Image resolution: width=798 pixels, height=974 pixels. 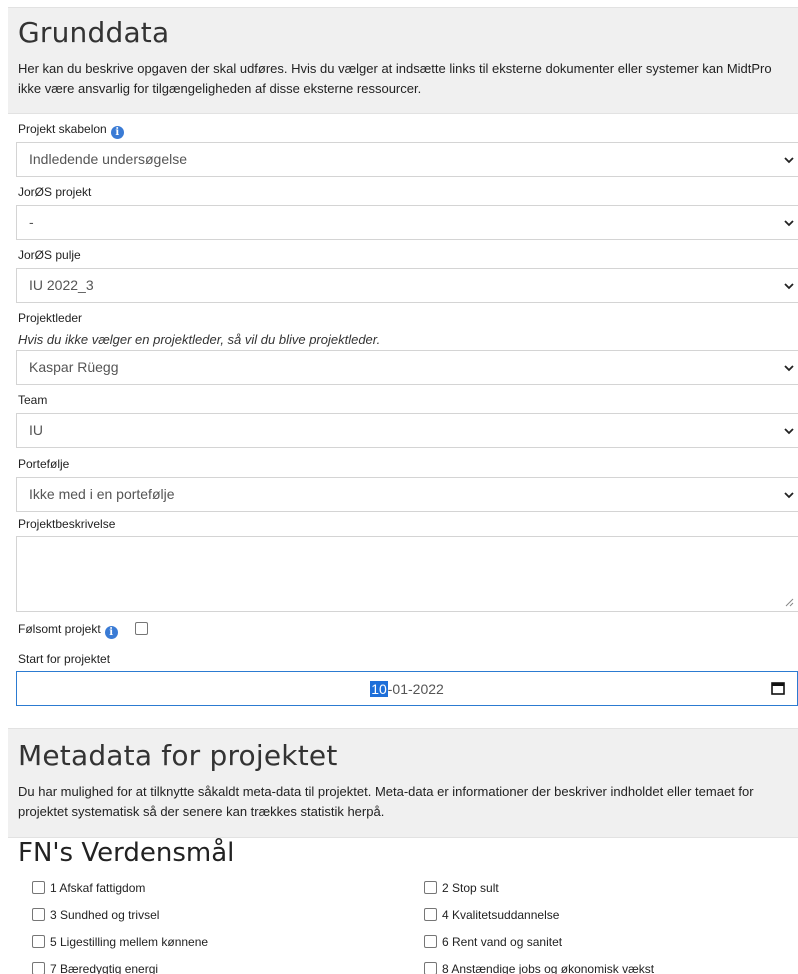 What do you see at coordinates (105, 915) in the screenshot?
I see `goal-label: 3 Sundhed og trivsel` at bounding box center [105, 915].